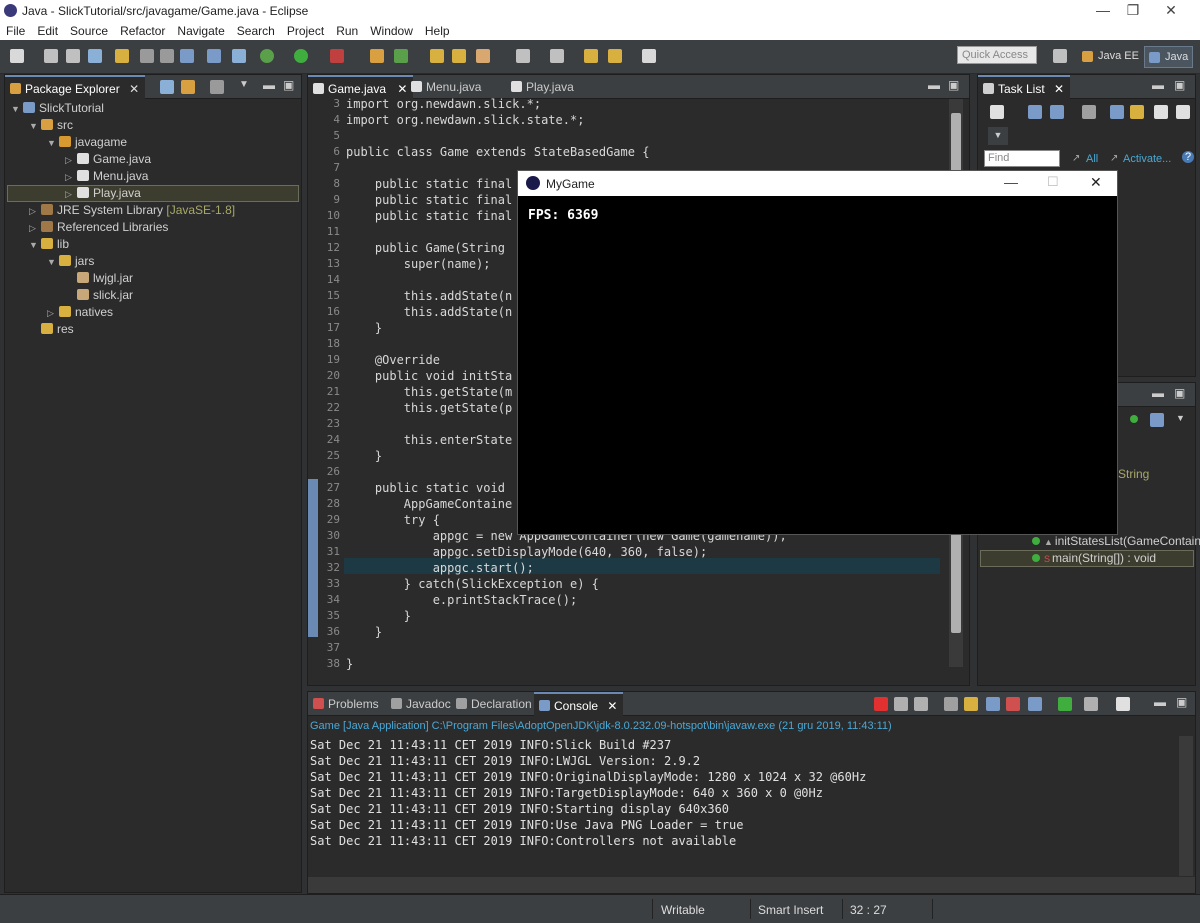 This screenshot has width=1200, height=923. Describe the element at coordinates (1183, 112) in the screenshot. I see `close-icon` at that location.